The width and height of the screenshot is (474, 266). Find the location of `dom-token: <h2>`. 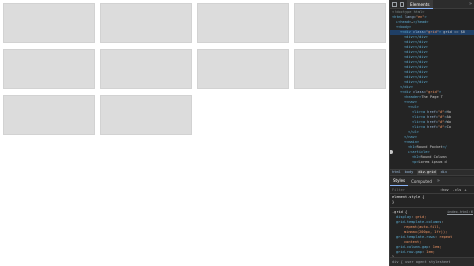

dom-token: <h2> is located at coordinates (416, 157).